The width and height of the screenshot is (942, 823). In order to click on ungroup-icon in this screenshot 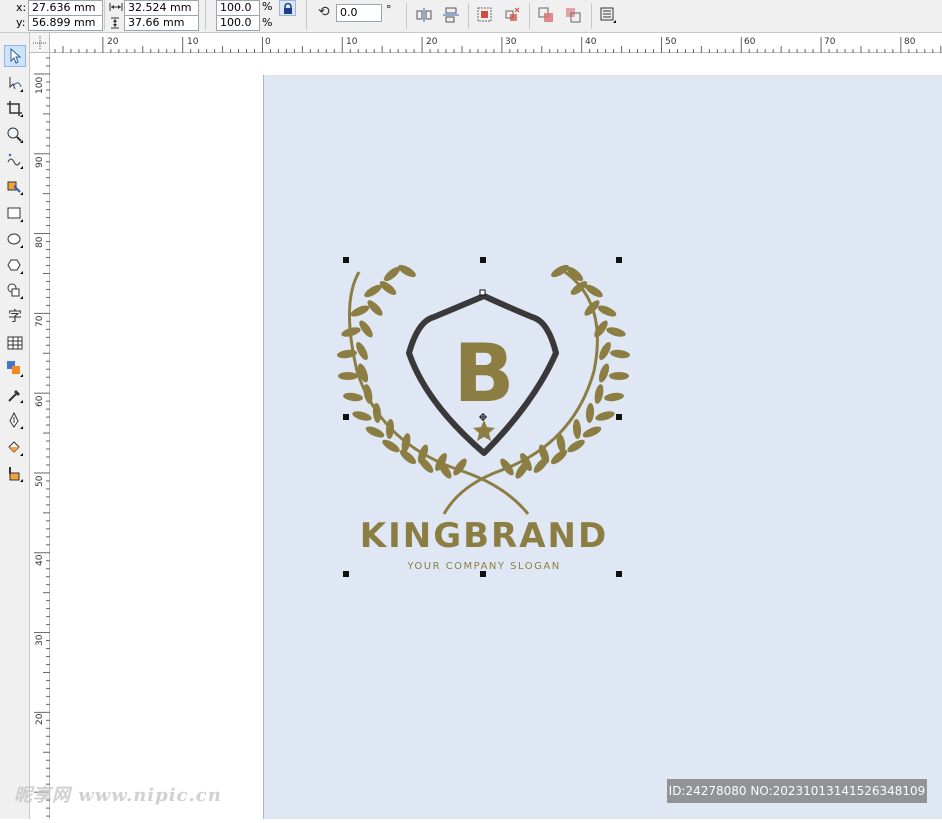, I will do `click(512, 14)`.